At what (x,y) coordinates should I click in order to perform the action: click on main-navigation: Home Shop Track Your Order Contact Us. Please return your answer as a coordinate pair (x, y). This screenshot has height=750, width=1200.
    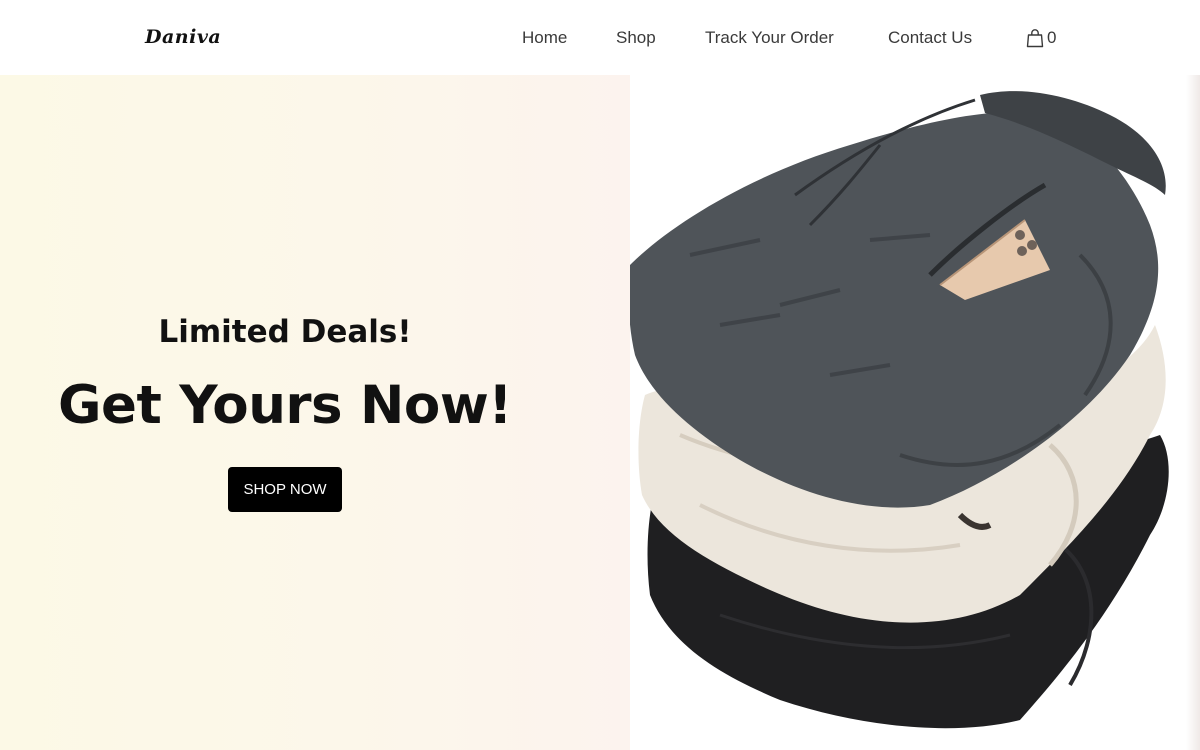
    Looking at the image, I should click on (600, 39).